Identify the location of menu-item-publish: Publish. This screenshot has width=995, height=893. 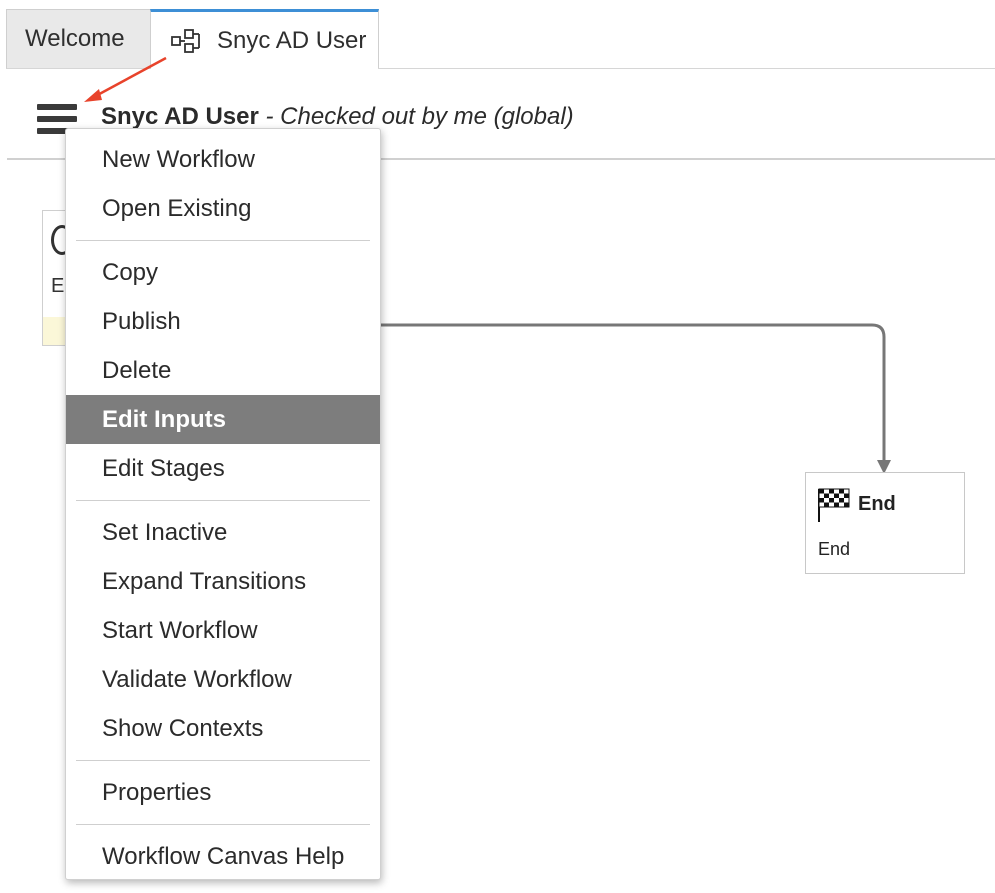
(223, 321).